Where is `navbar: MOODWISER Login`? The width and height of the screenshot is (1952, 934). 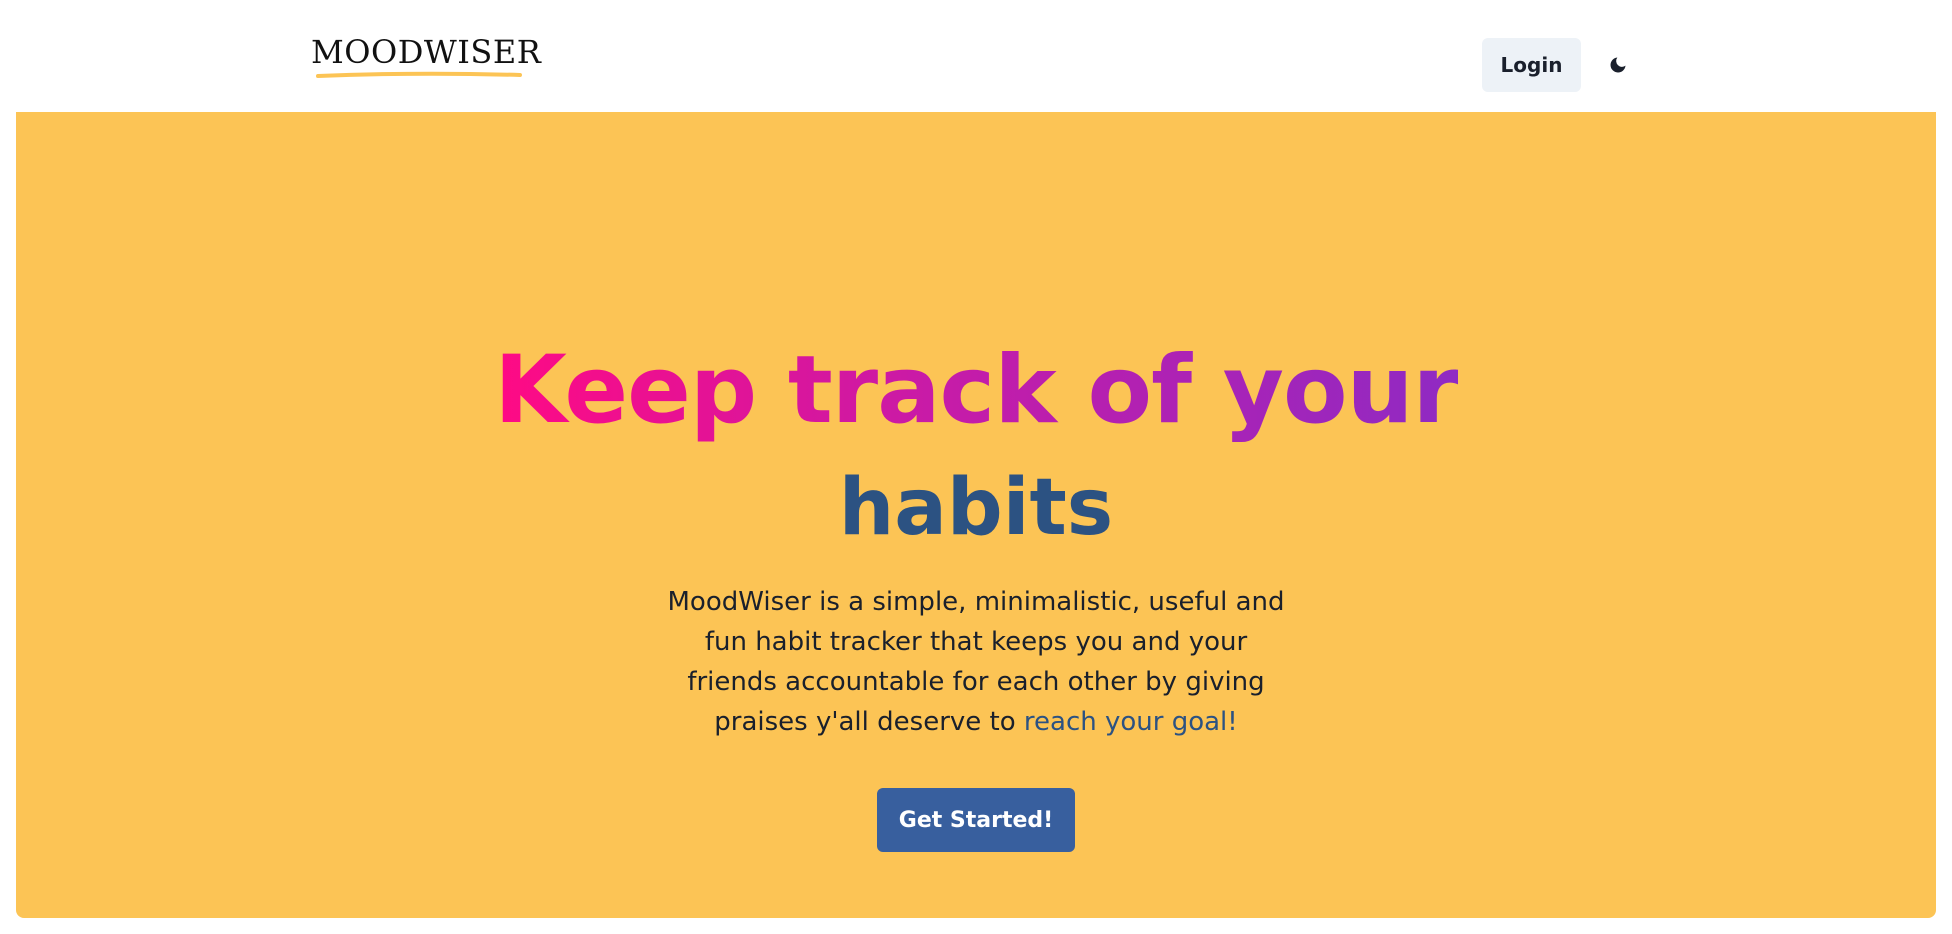 navbar: MOODWISER Login is located at coordinates (976, 56).